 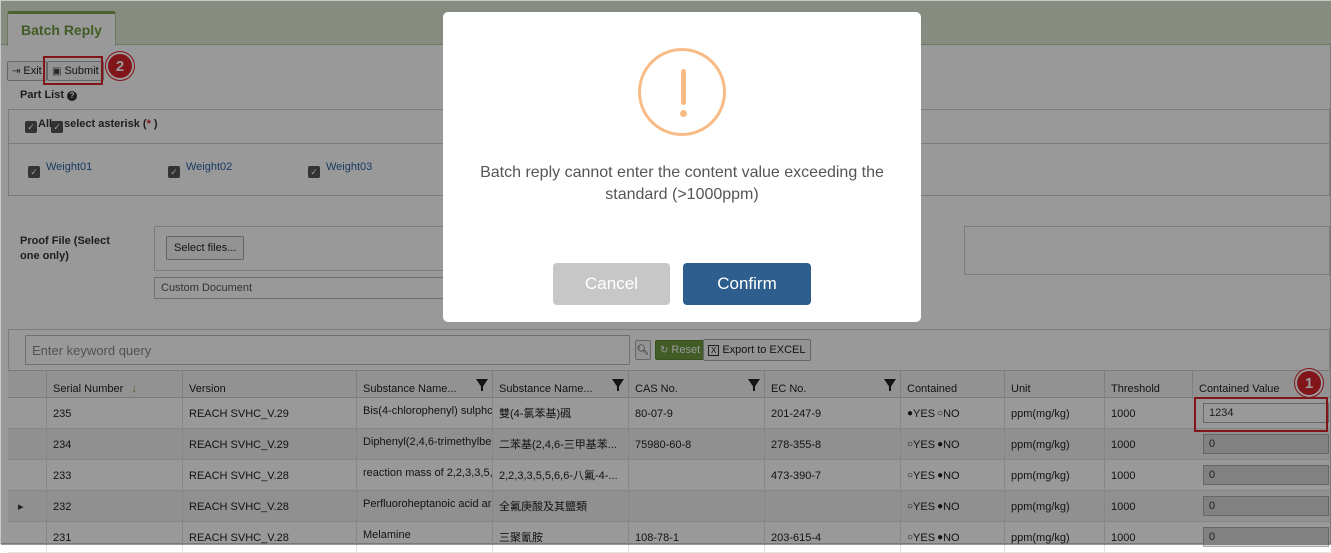 I want to click on cancel-button: Cancel, so click(x=611, y=284).